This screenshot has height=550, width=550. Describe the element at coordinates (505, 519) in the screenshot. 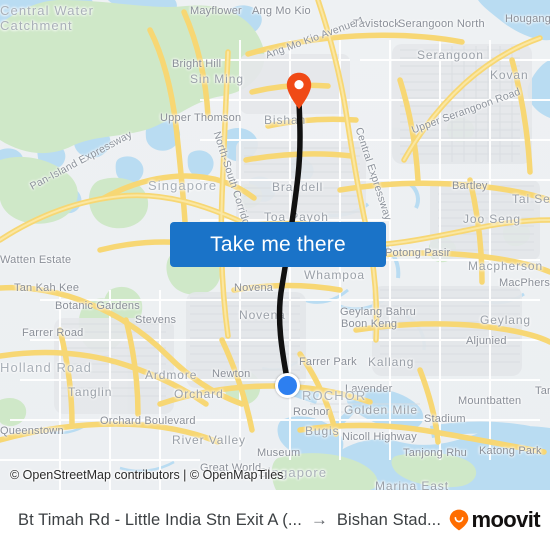

I see `moovit-wordmark: moovit` at that location.